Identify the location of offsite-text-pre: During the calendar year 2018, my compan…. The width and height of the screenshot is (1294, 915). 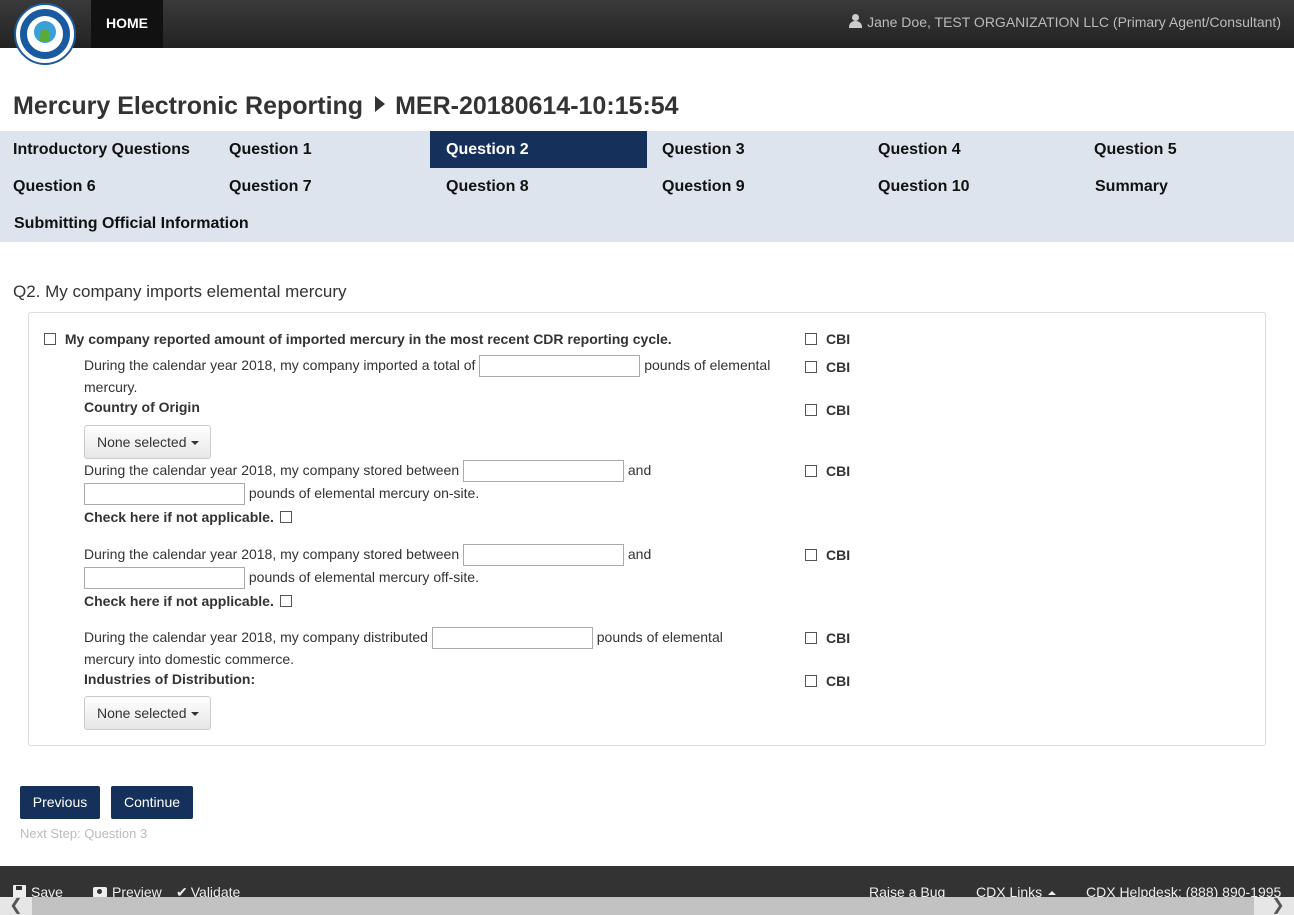
(272, 554).